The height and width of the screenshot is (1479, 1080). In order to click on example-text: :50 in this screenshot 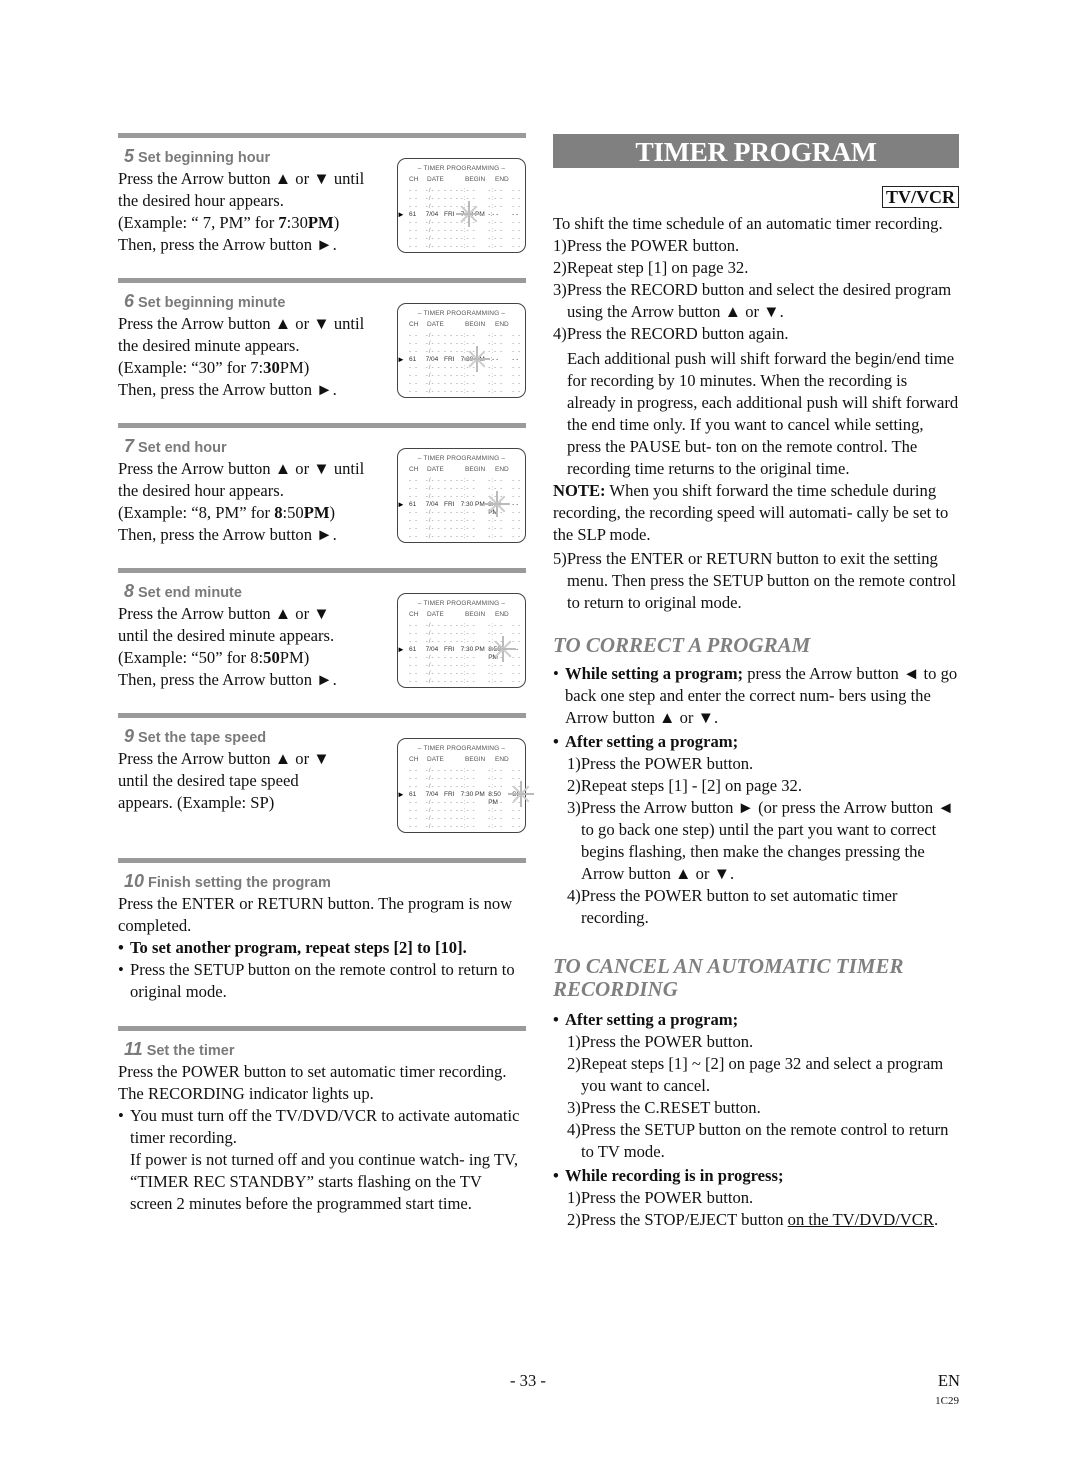, I will do `click(293, 512)`.